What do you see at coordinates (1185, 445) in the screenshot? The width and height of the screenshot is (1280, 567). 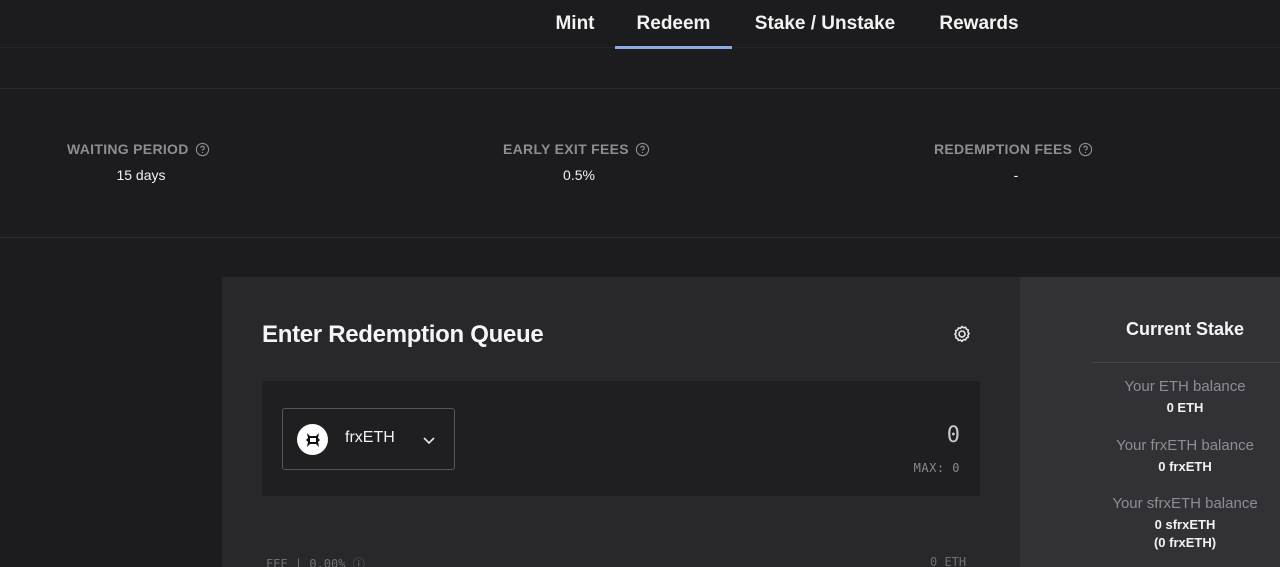 I see `balance-label: Your frxETH balance` at bounding box center [1185, 445].